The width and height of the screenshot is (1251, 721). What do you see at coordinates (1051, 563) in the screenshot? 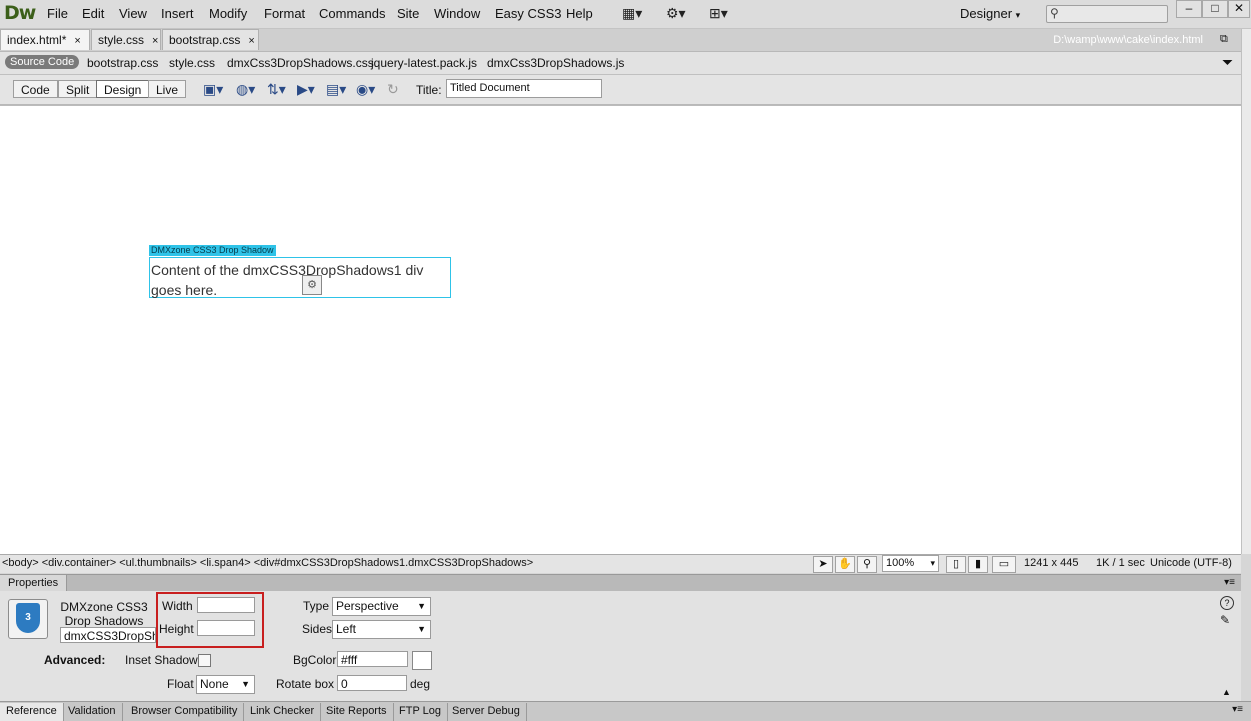
I see `window-size: 1241 x 445` at bounding box center [1051, 563].